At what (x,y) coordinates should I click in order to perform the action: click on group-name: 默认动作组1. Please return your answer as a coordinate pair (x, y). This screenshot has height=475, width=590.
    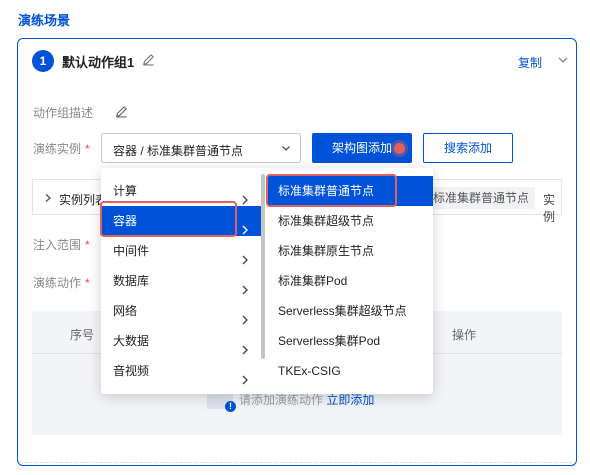
    Looking at the image, I should click on (98, 62).